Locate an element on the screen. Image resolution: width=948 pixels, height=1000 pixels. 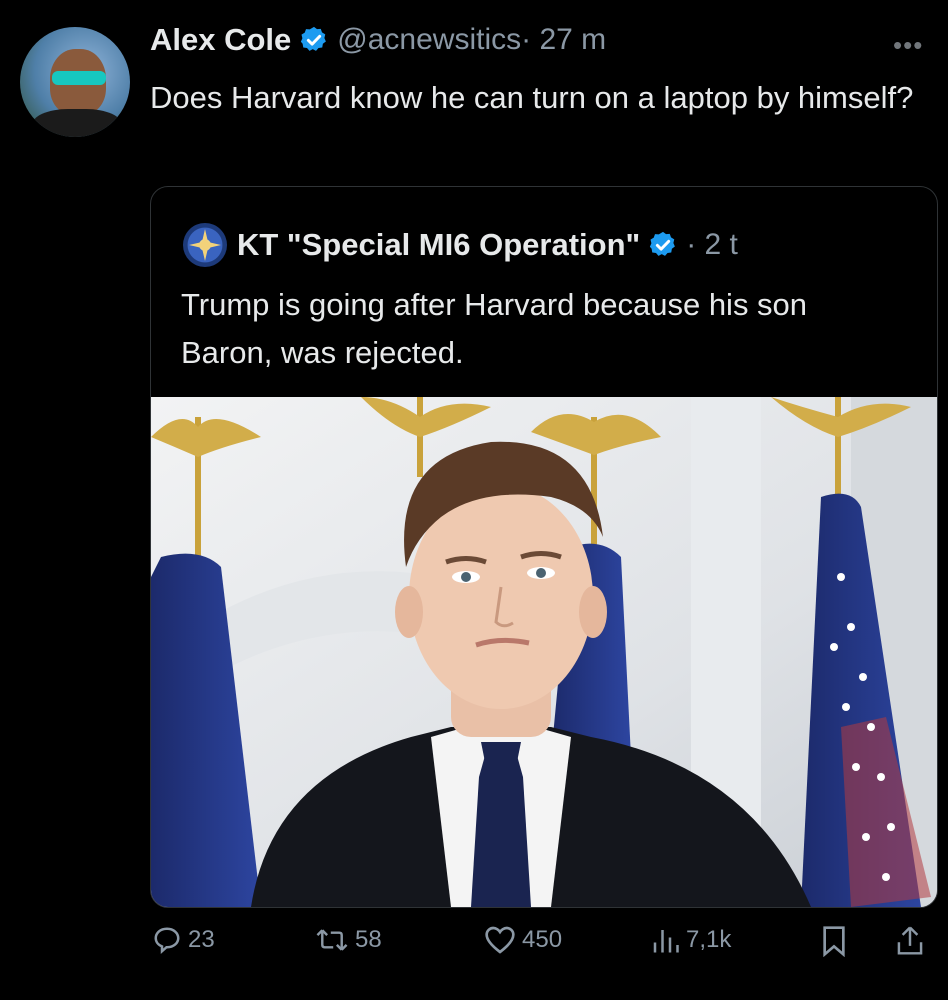
author-handle: @acnewsitics is located at coordinates (429, 40).